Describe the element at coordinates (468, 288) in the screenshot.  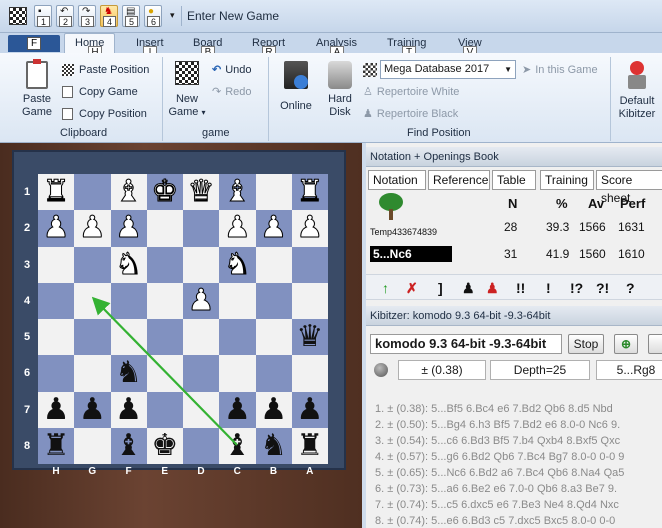
I see `black-pawn-icon: ♟` at that location.